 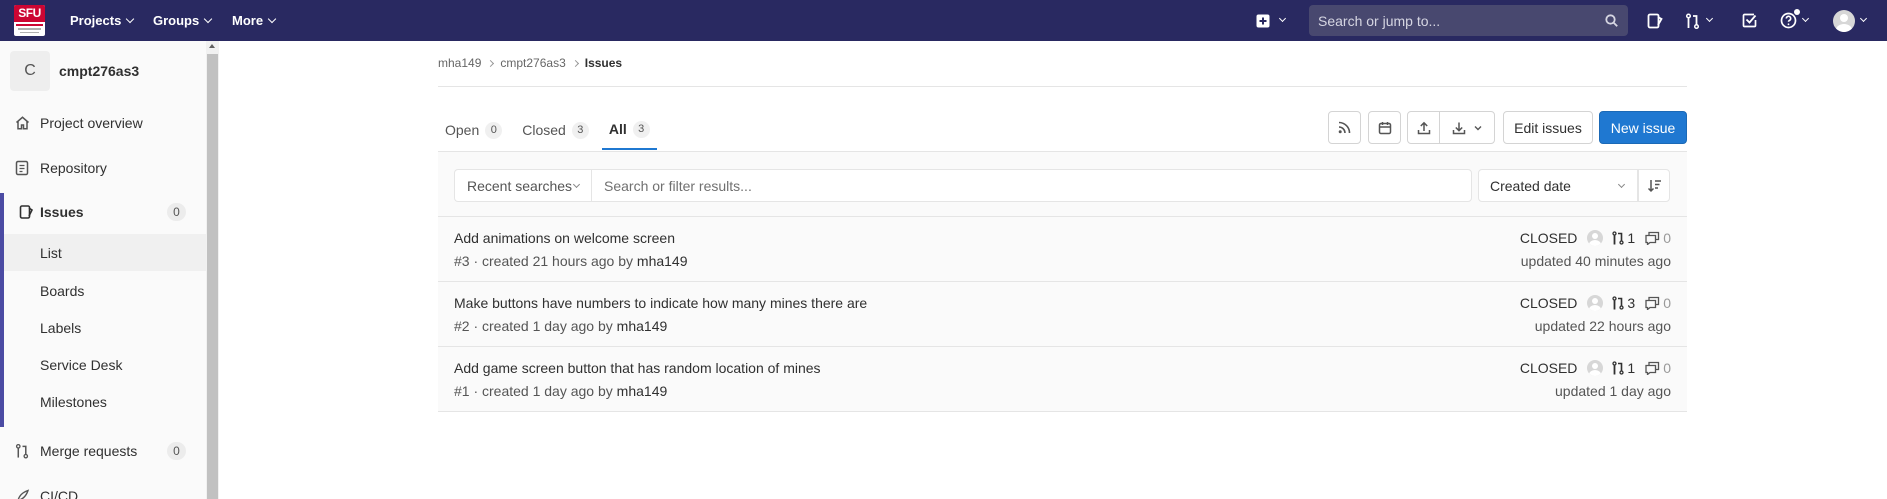 I want to click on issue-updated-time: updated 22 hours ago, so click(x=1602, y=326).